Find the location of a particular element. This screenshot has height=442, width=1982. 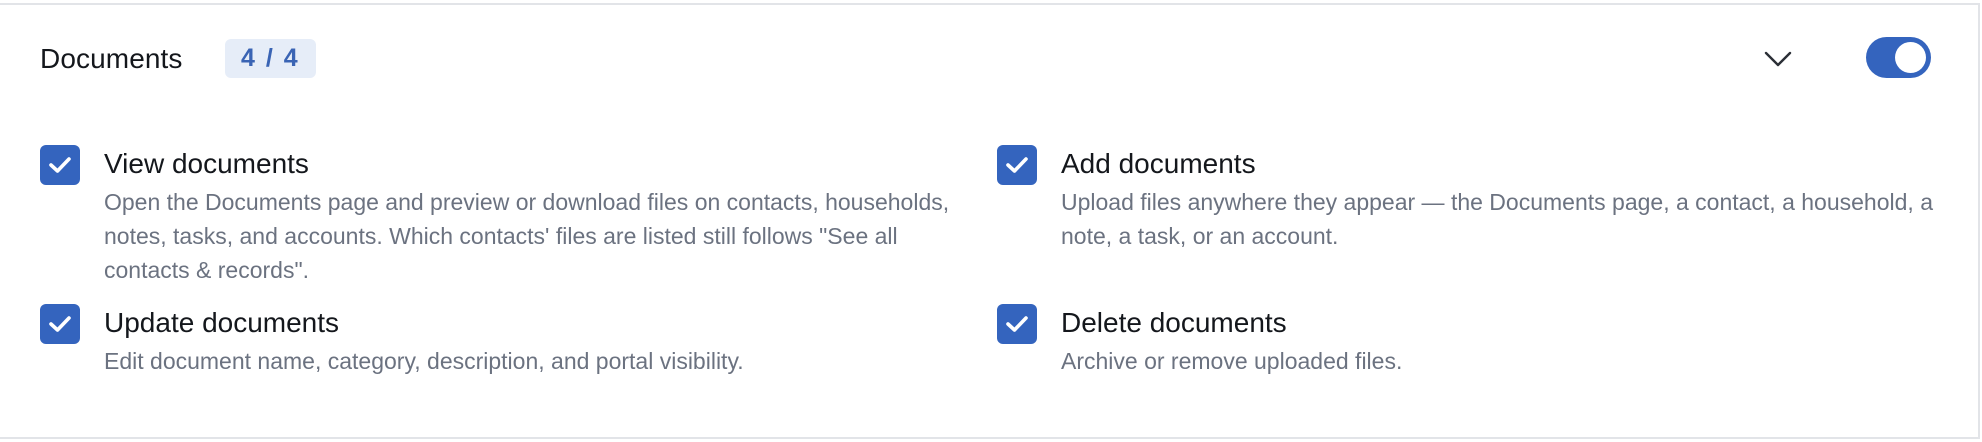

section-title: Documents is located at coordinates (111, 58).